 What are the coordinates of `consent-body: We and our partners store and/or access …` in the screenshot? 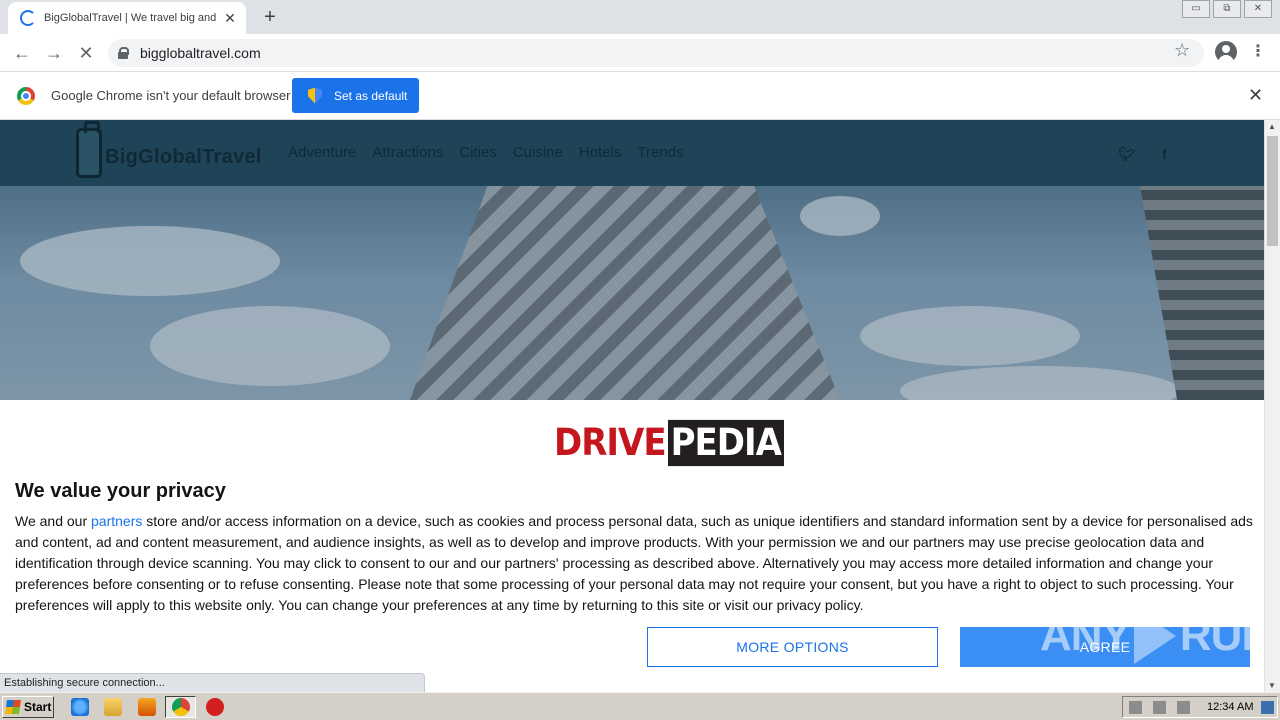 It's located at (638, 563).